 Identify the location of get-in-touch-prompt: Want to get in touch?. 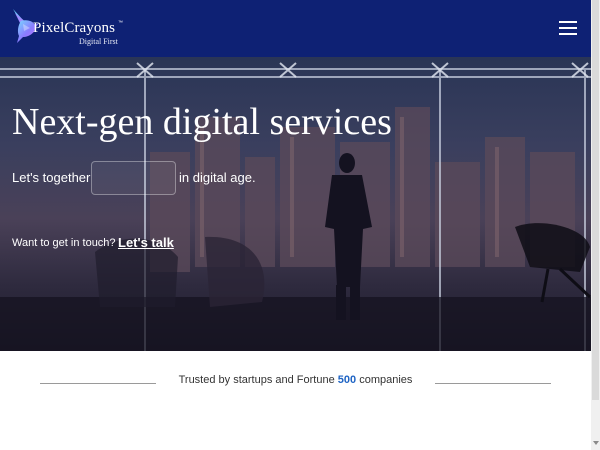
(64, 243).